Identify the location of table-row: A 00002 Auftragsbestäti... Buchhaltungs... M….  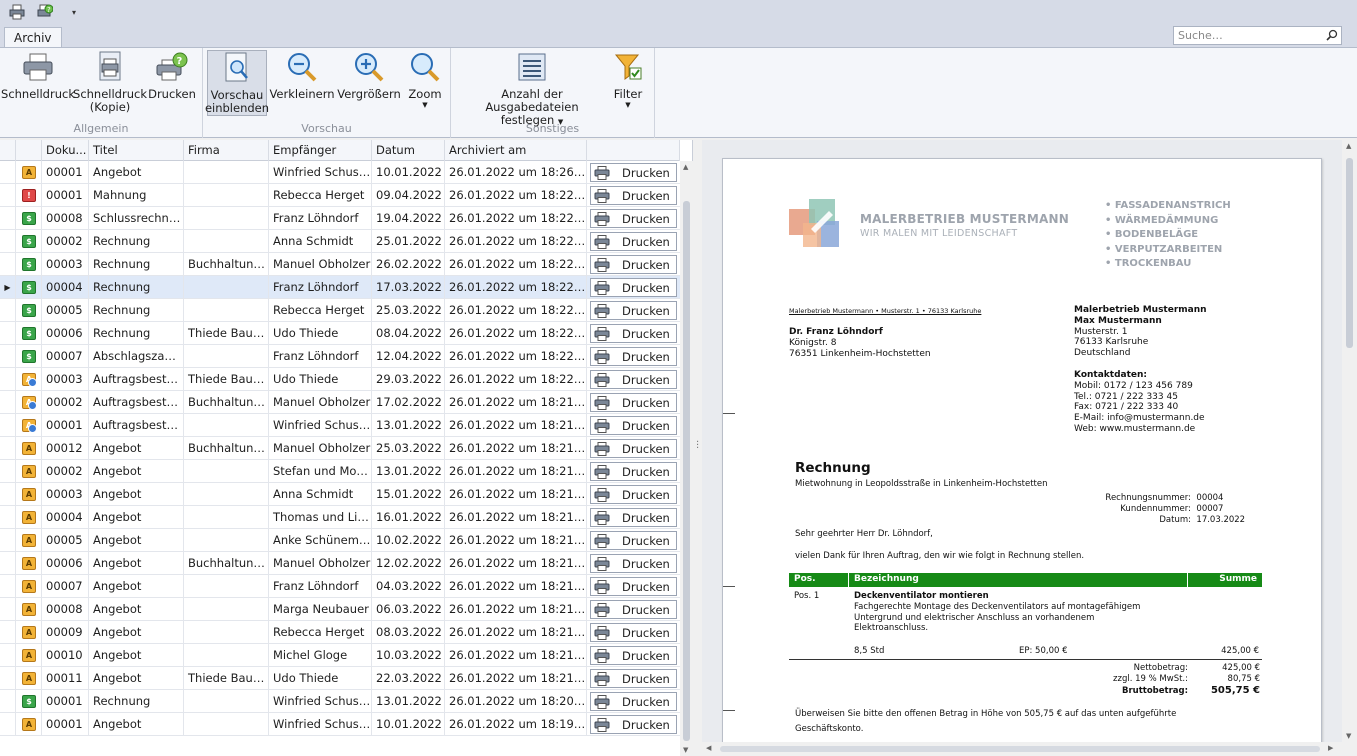
(340, 402).